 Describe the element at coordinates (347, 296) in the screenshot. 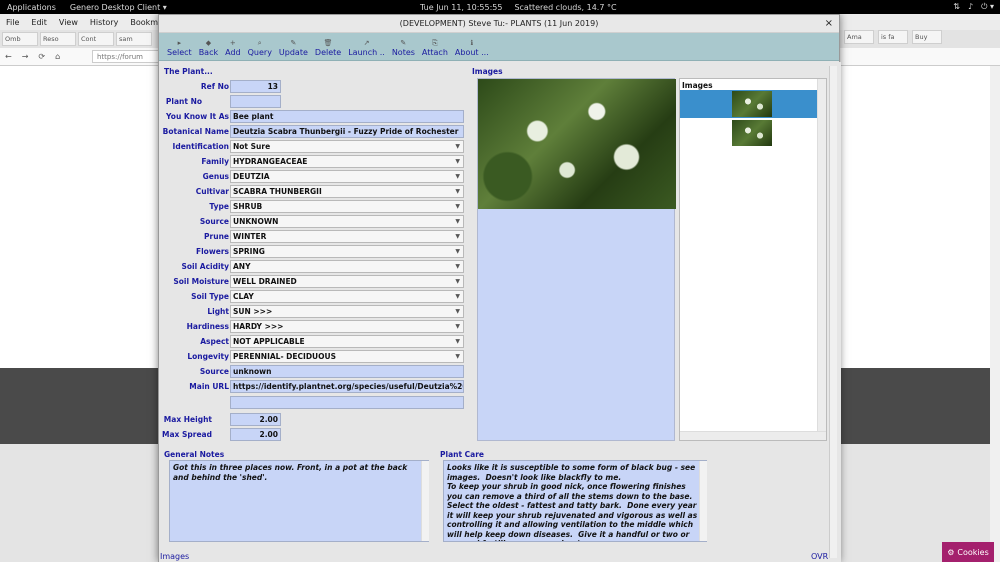

I see `soil-type-select: CLAY ▼` at that location.